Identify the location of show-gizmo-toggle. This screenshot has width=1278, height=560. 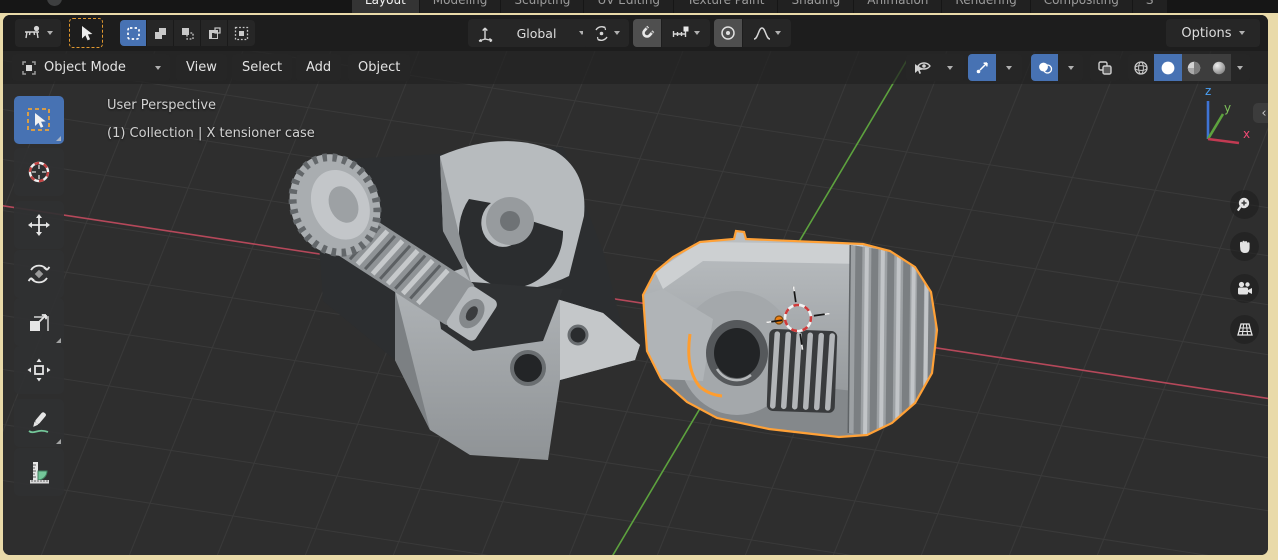
(982, 67).